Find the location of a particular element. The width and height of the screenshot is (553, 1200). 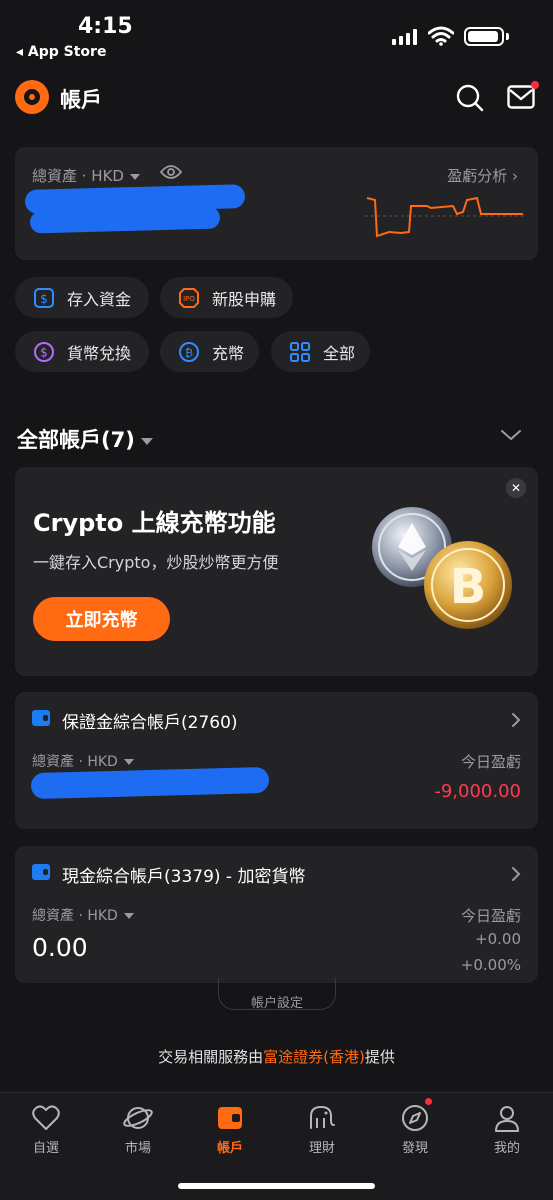

collapse-chevron-icon is located at coordinates (511, 435).